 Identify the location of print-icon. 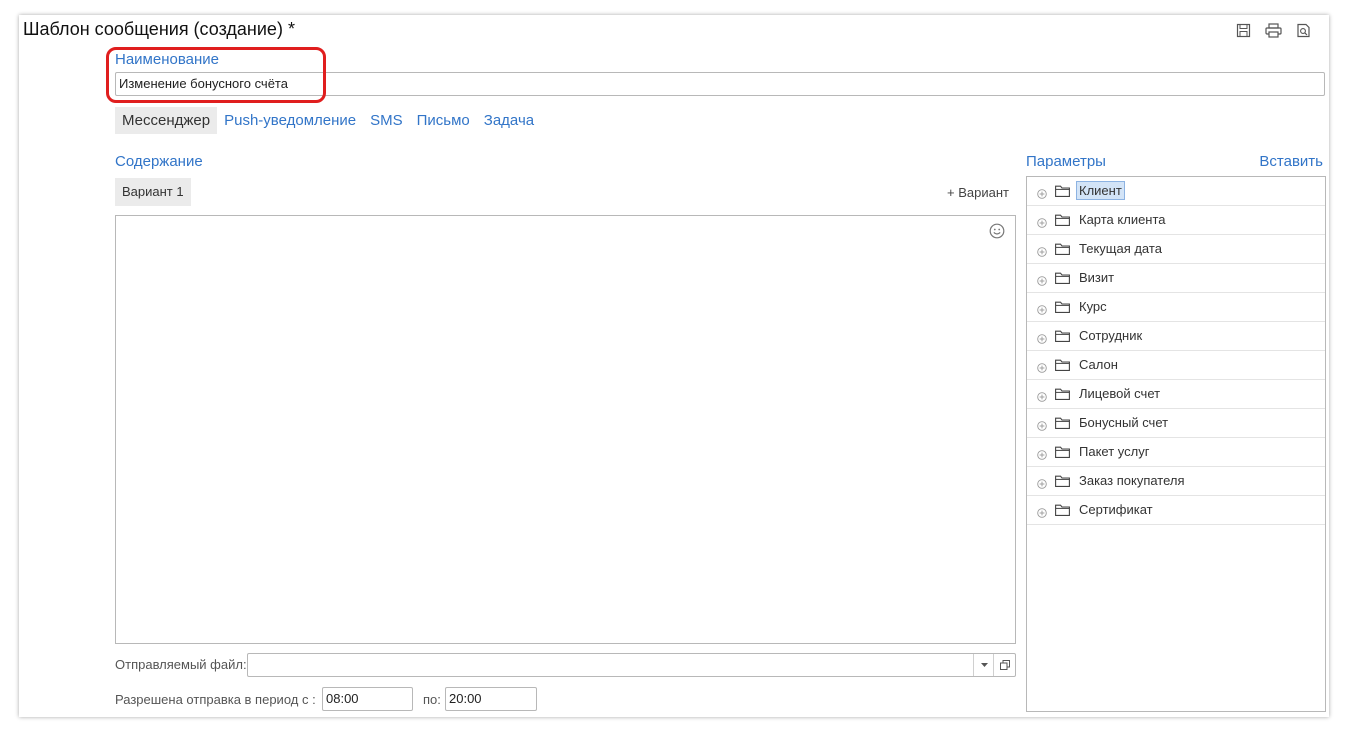
(1273, 30).